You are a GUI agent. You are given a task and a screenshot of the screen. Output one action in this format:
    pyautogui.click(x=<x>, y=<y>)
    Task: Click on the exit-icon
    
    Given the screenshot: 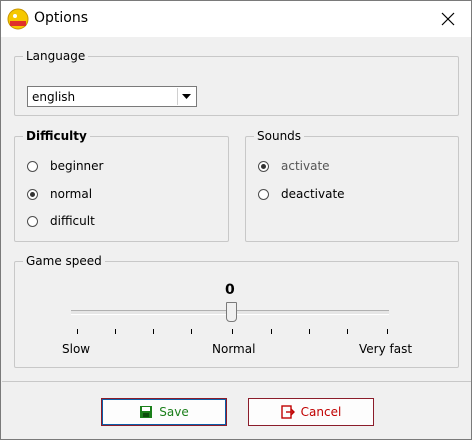 What is the action you would take?
    pyautogui.click(x=287, y=412)
    